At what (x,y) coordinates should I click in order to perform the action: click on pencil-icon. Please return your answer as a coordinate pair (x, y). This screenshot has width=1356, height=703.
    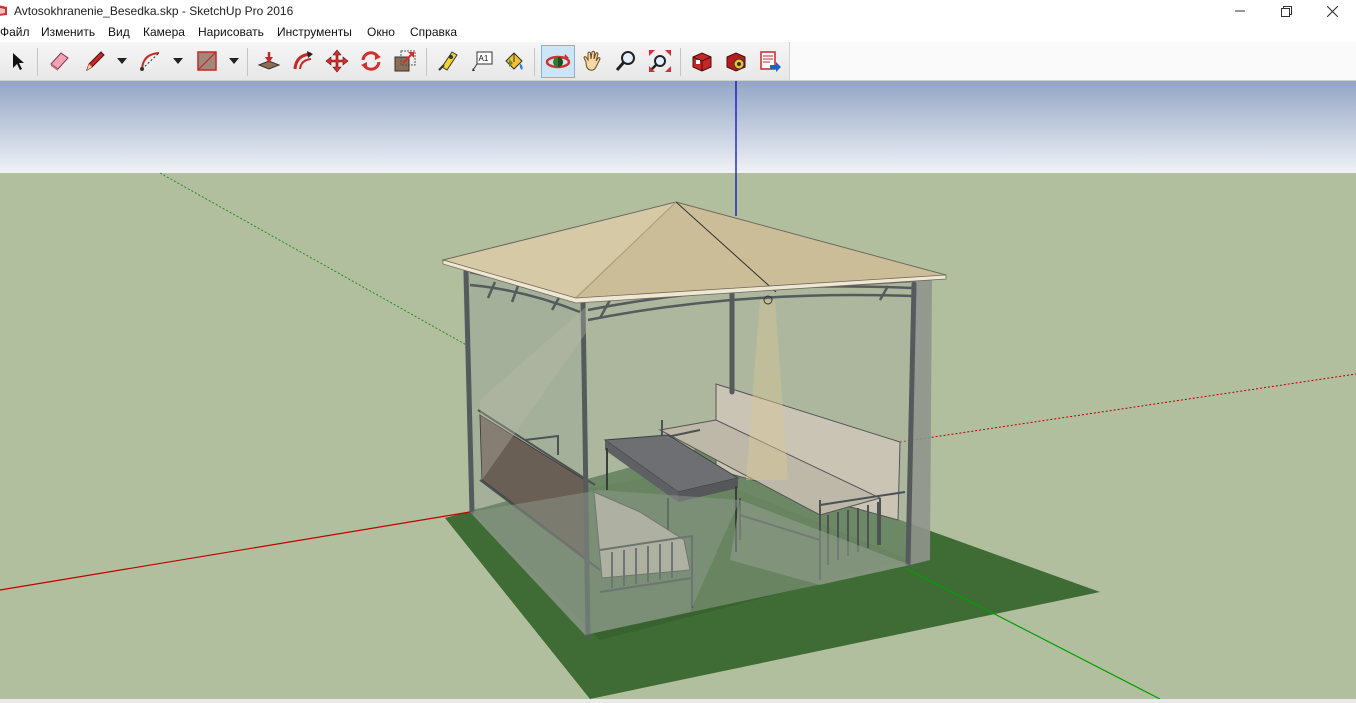
    Looking at the image, I should click on (95, 61).